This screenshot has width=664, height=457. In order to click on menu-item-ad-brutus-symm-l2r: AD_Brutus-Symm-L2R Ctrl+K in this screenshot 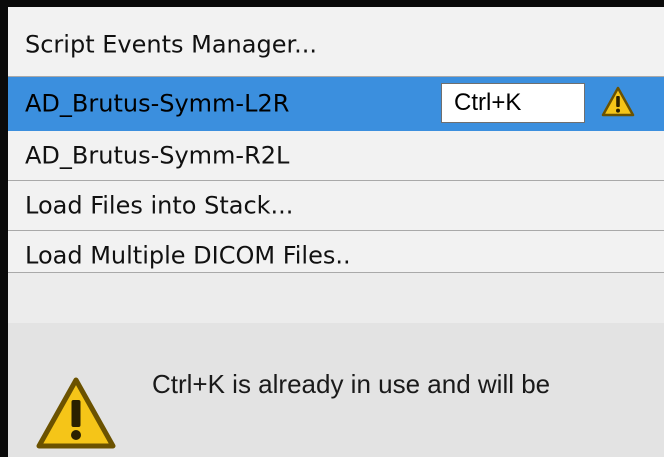, I will do `click(336, 104)`.